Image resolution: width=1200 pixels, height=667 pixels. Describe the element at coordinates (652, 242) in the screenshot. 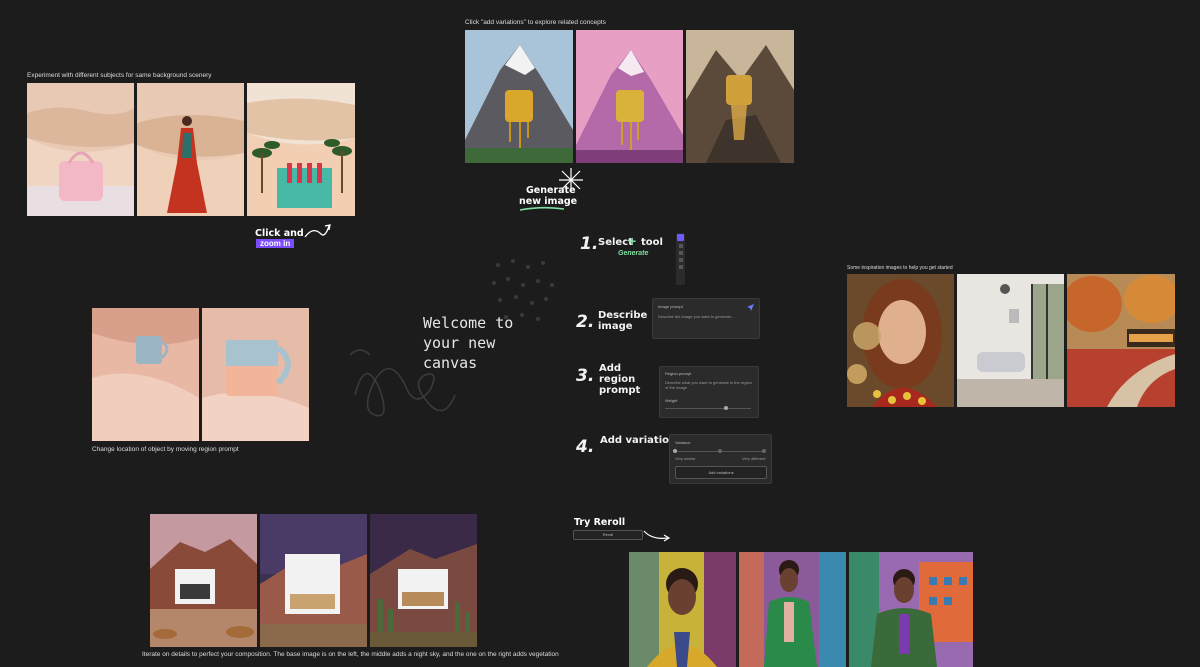

I see `step-1-title-suffix: tool` at that location.